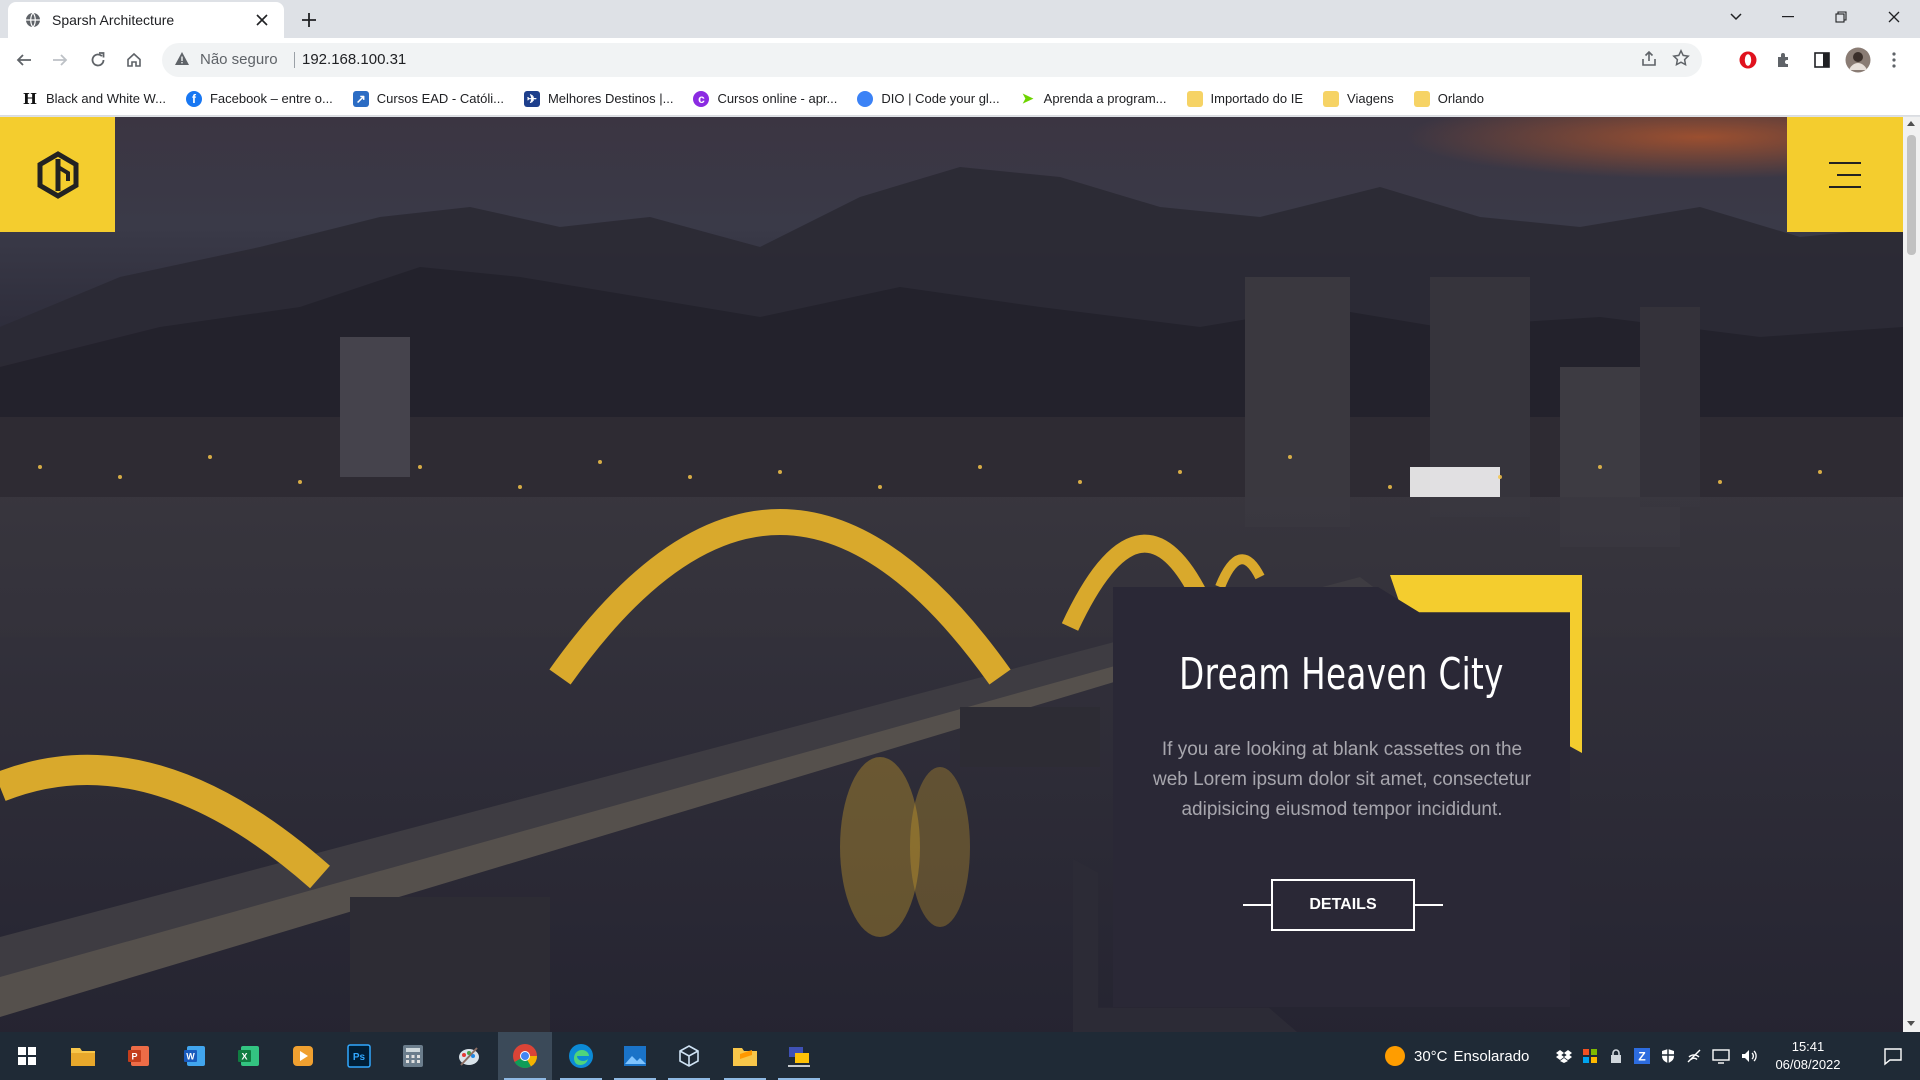 The height and width of the screenshot is (1080, 1920). What do you see at coordinates (1911, 1023) in the screenshot?
I see `scroll-down-arrow-icon` at bounding box center [1911, 1023].